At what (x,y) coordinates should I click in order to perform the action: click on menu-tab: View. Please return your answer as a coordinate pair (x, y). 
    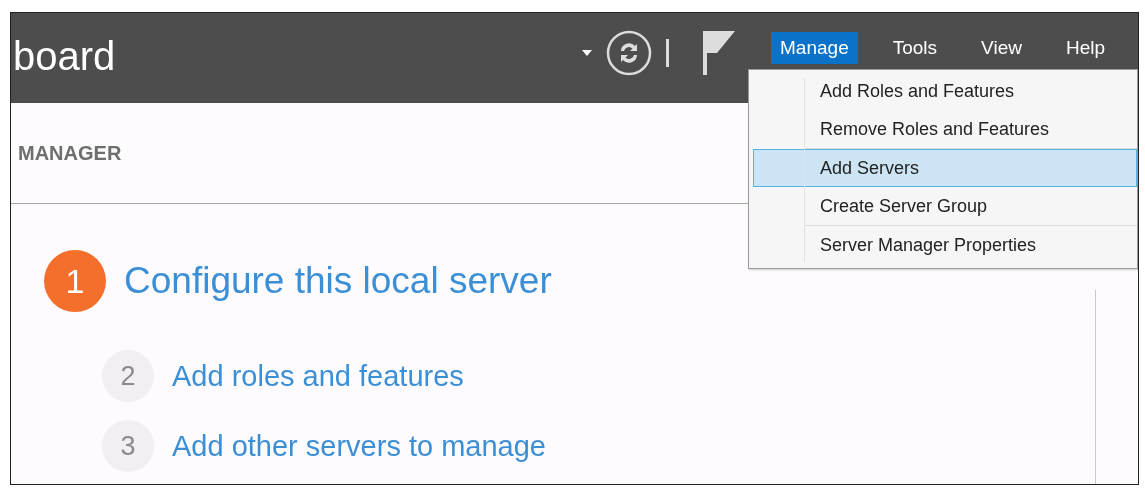
    Looking at the image, I should click on (1001, 48).